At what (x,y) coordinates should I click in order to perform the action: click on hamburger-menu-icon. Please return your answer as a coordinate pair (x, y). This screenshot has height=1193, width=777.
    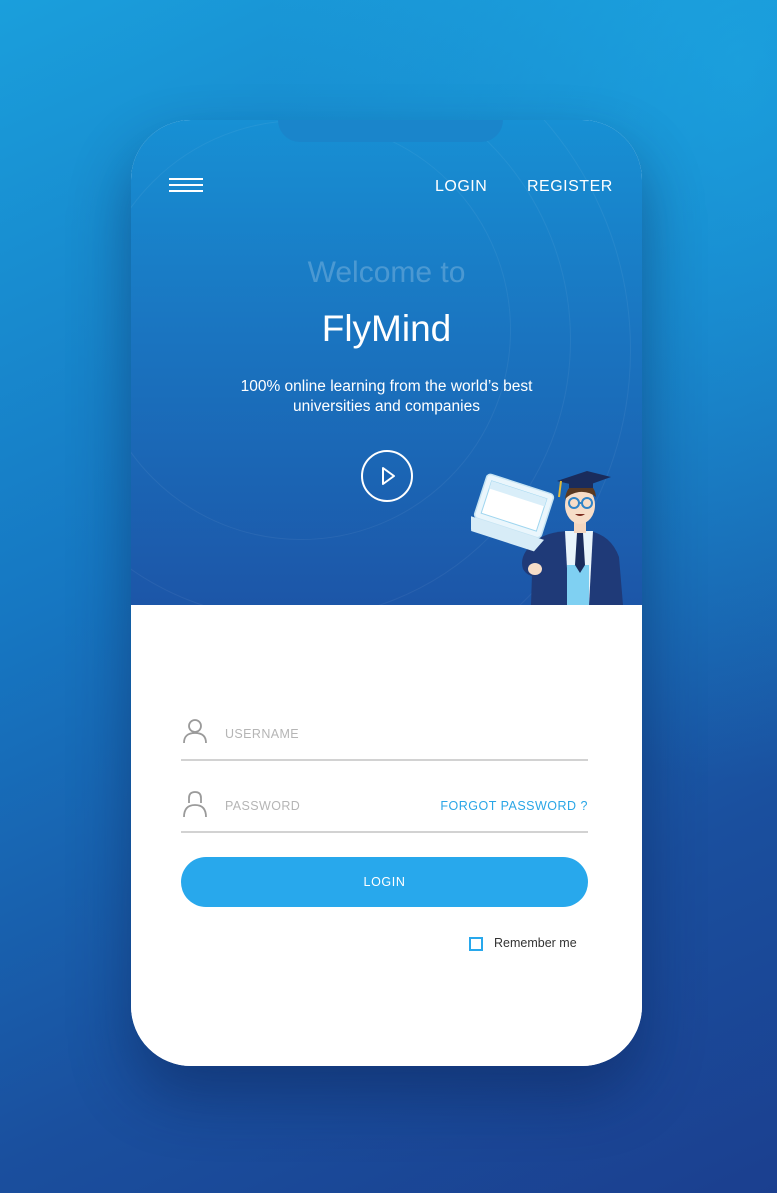
    Looking at the image, I should click on (186, 186).